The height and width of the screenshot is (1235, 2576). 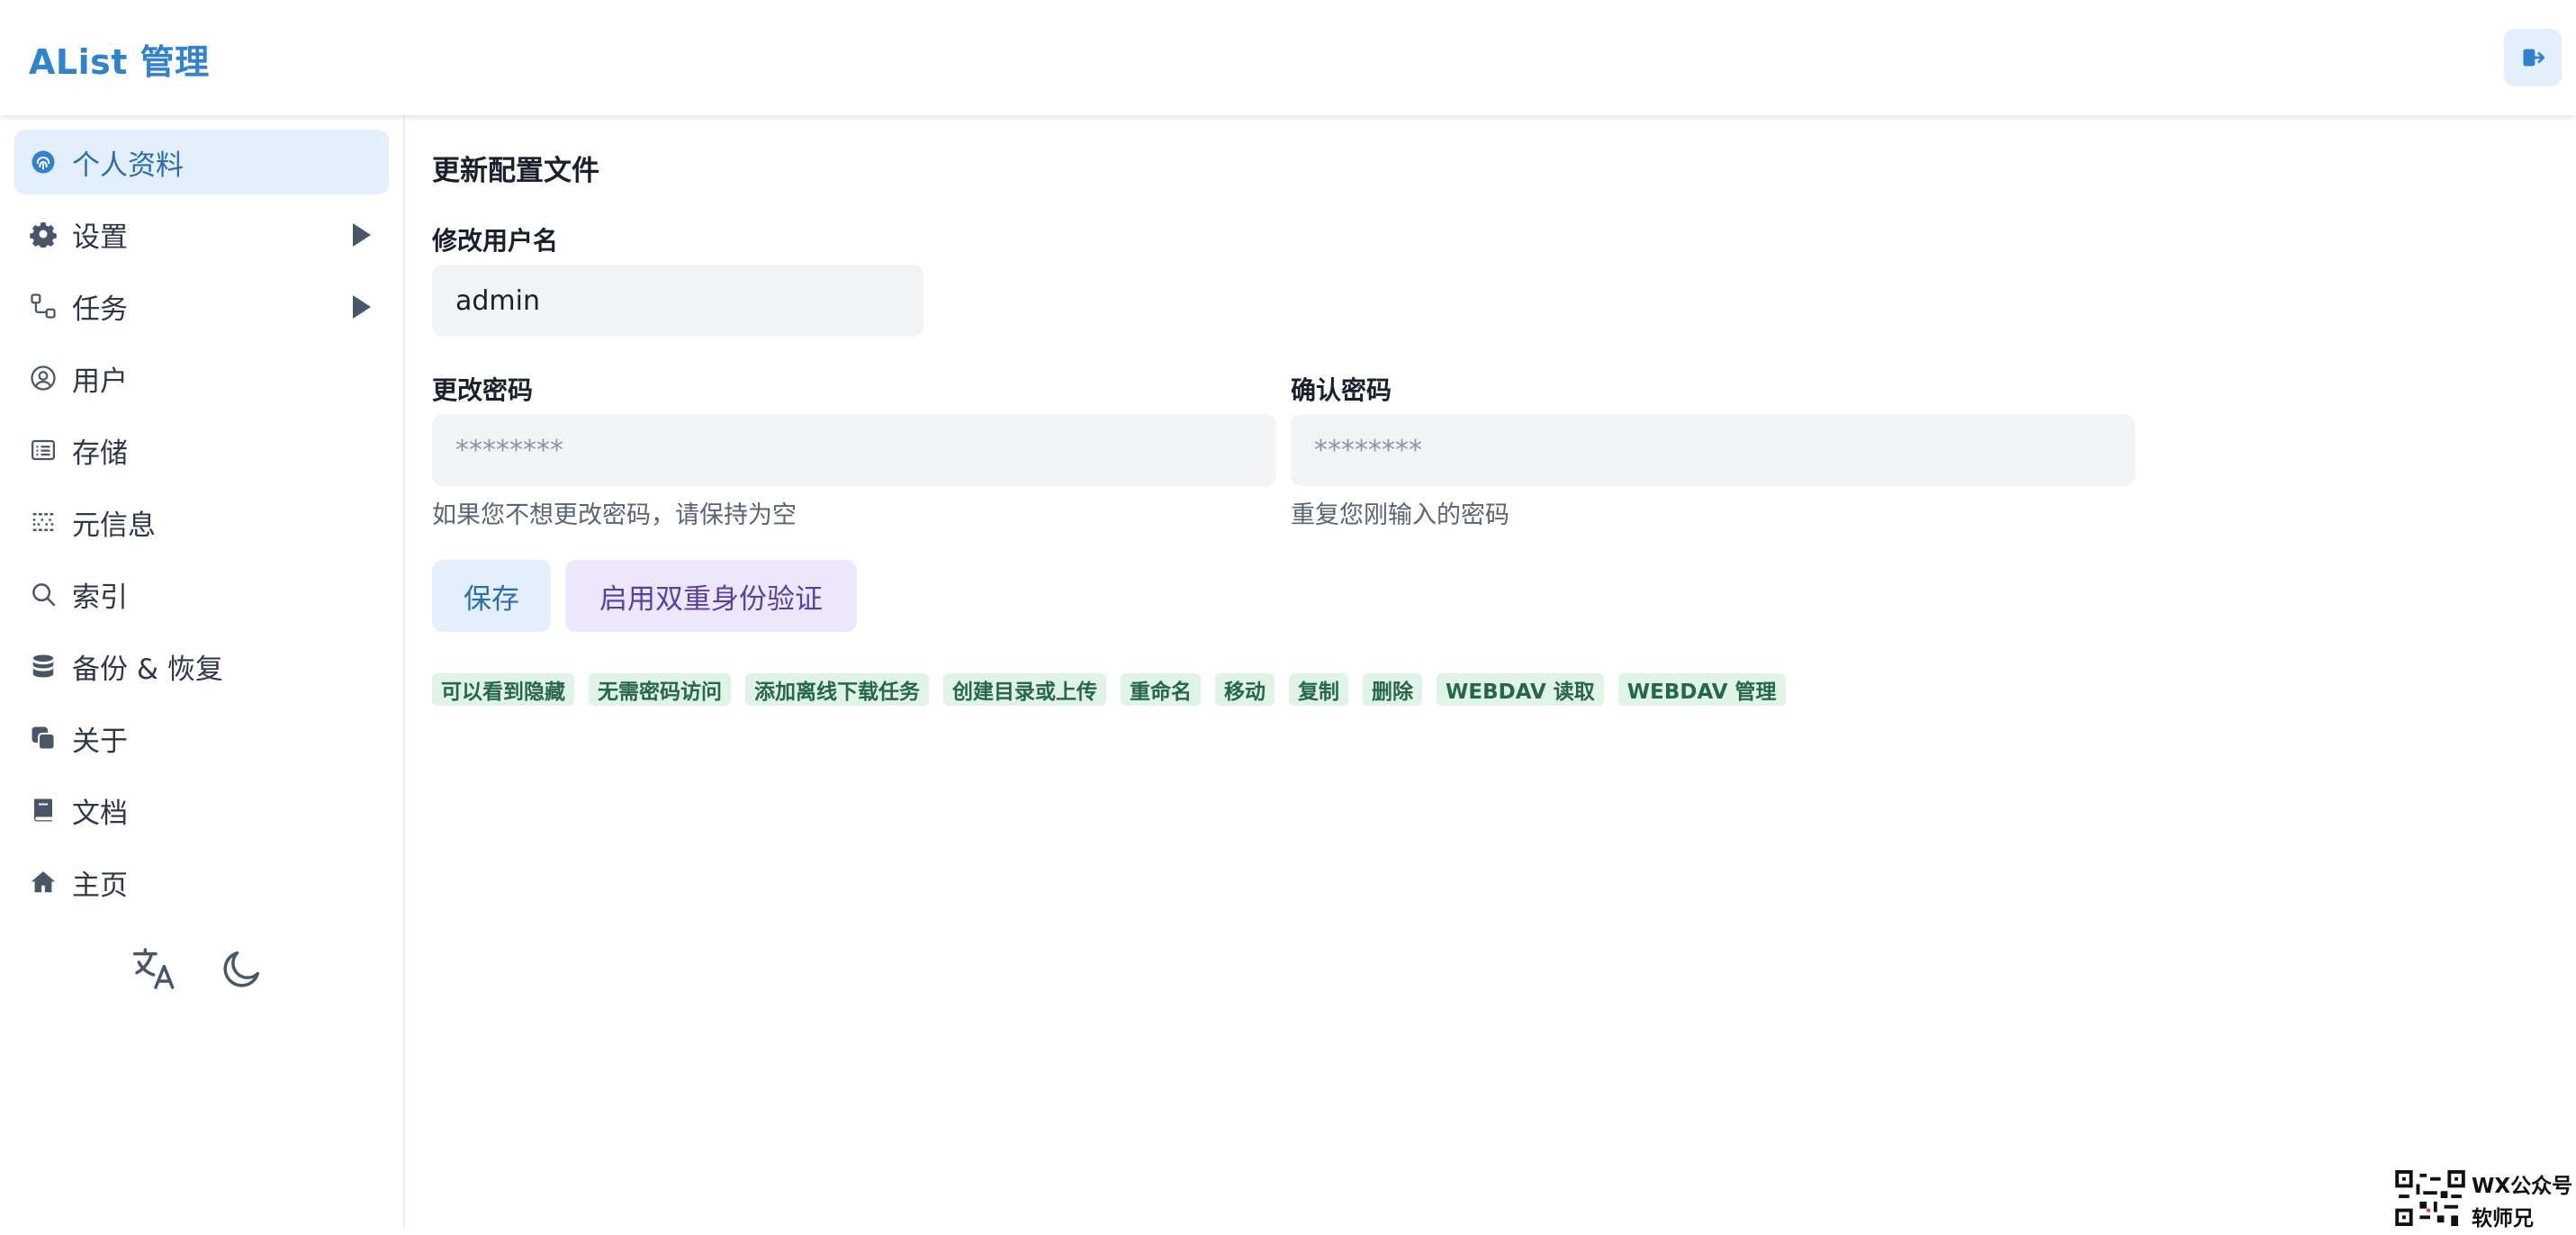 What do you see at coordinates (100, 381) in the screenshot?
I see `sidebar-item-label: 用户` at bounding box center [100, 381].